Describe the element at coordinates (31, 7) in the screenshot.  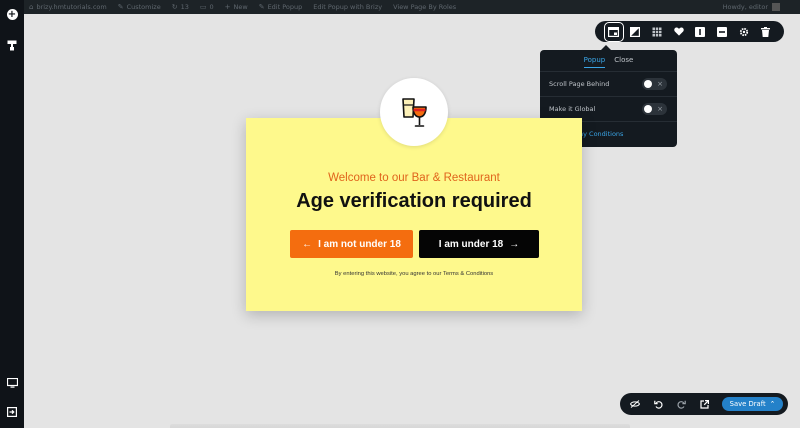
I see `home-icon: ⌂` at that location.